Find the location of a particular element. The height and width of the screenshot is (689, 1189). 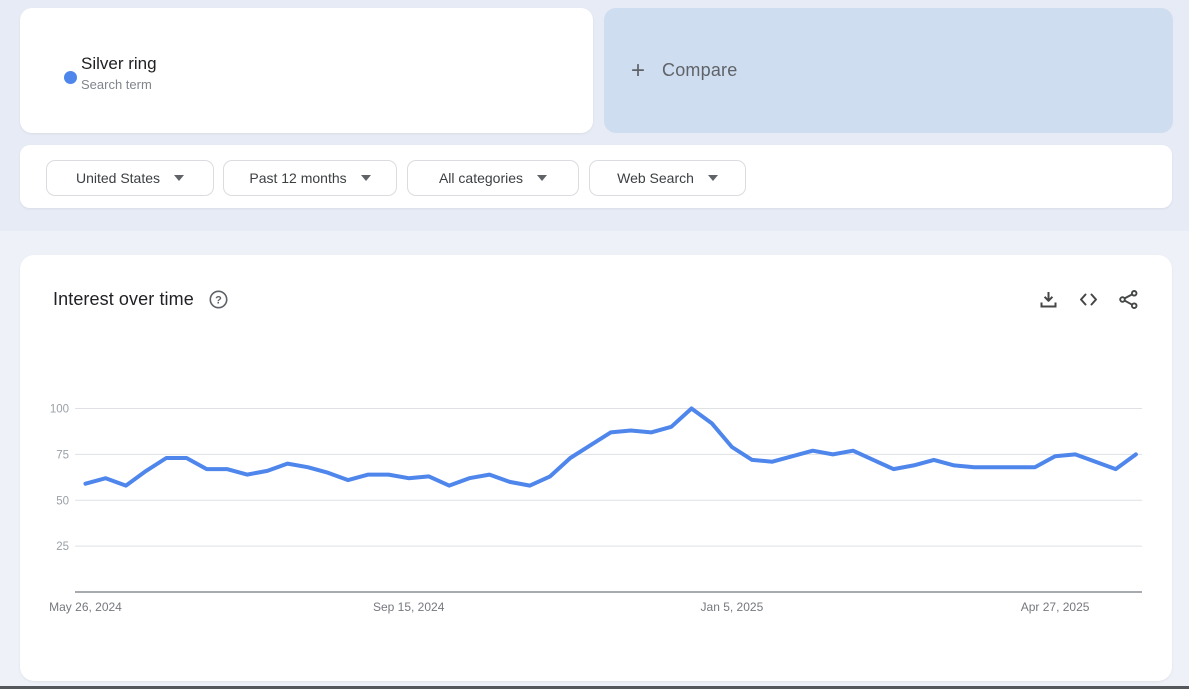

embed-icon is located at coordinates (1088, 299).